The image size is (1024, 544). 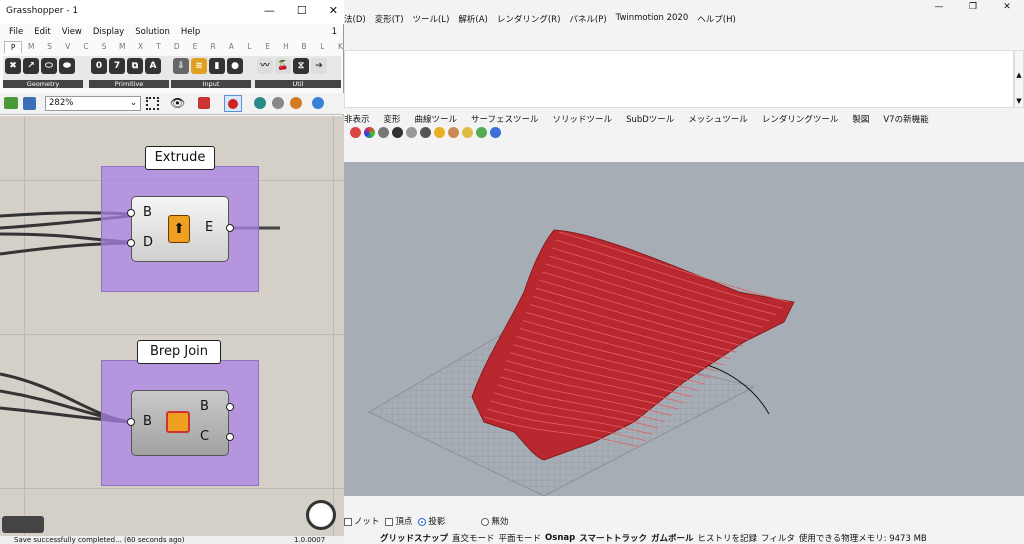 I want to click on tab-a: A, so click(x=231, y=47).